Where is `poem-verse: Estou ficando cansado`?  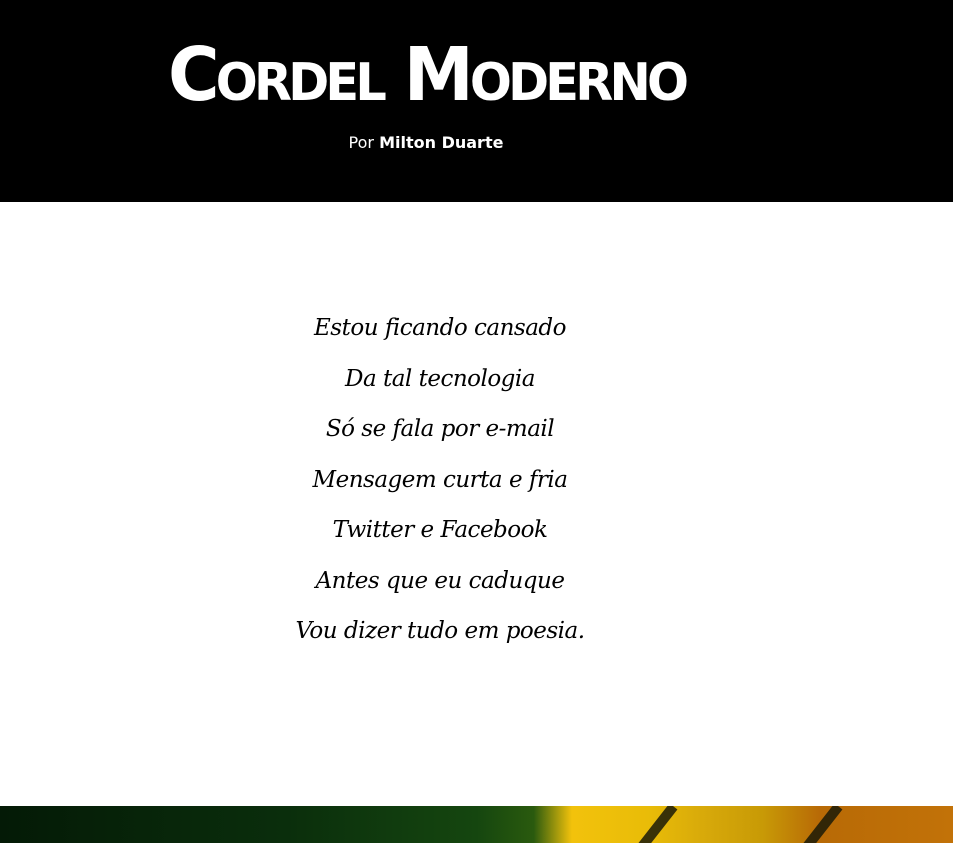 poem-verse: Estou ficando cansado is located at coordinates (440, 328).